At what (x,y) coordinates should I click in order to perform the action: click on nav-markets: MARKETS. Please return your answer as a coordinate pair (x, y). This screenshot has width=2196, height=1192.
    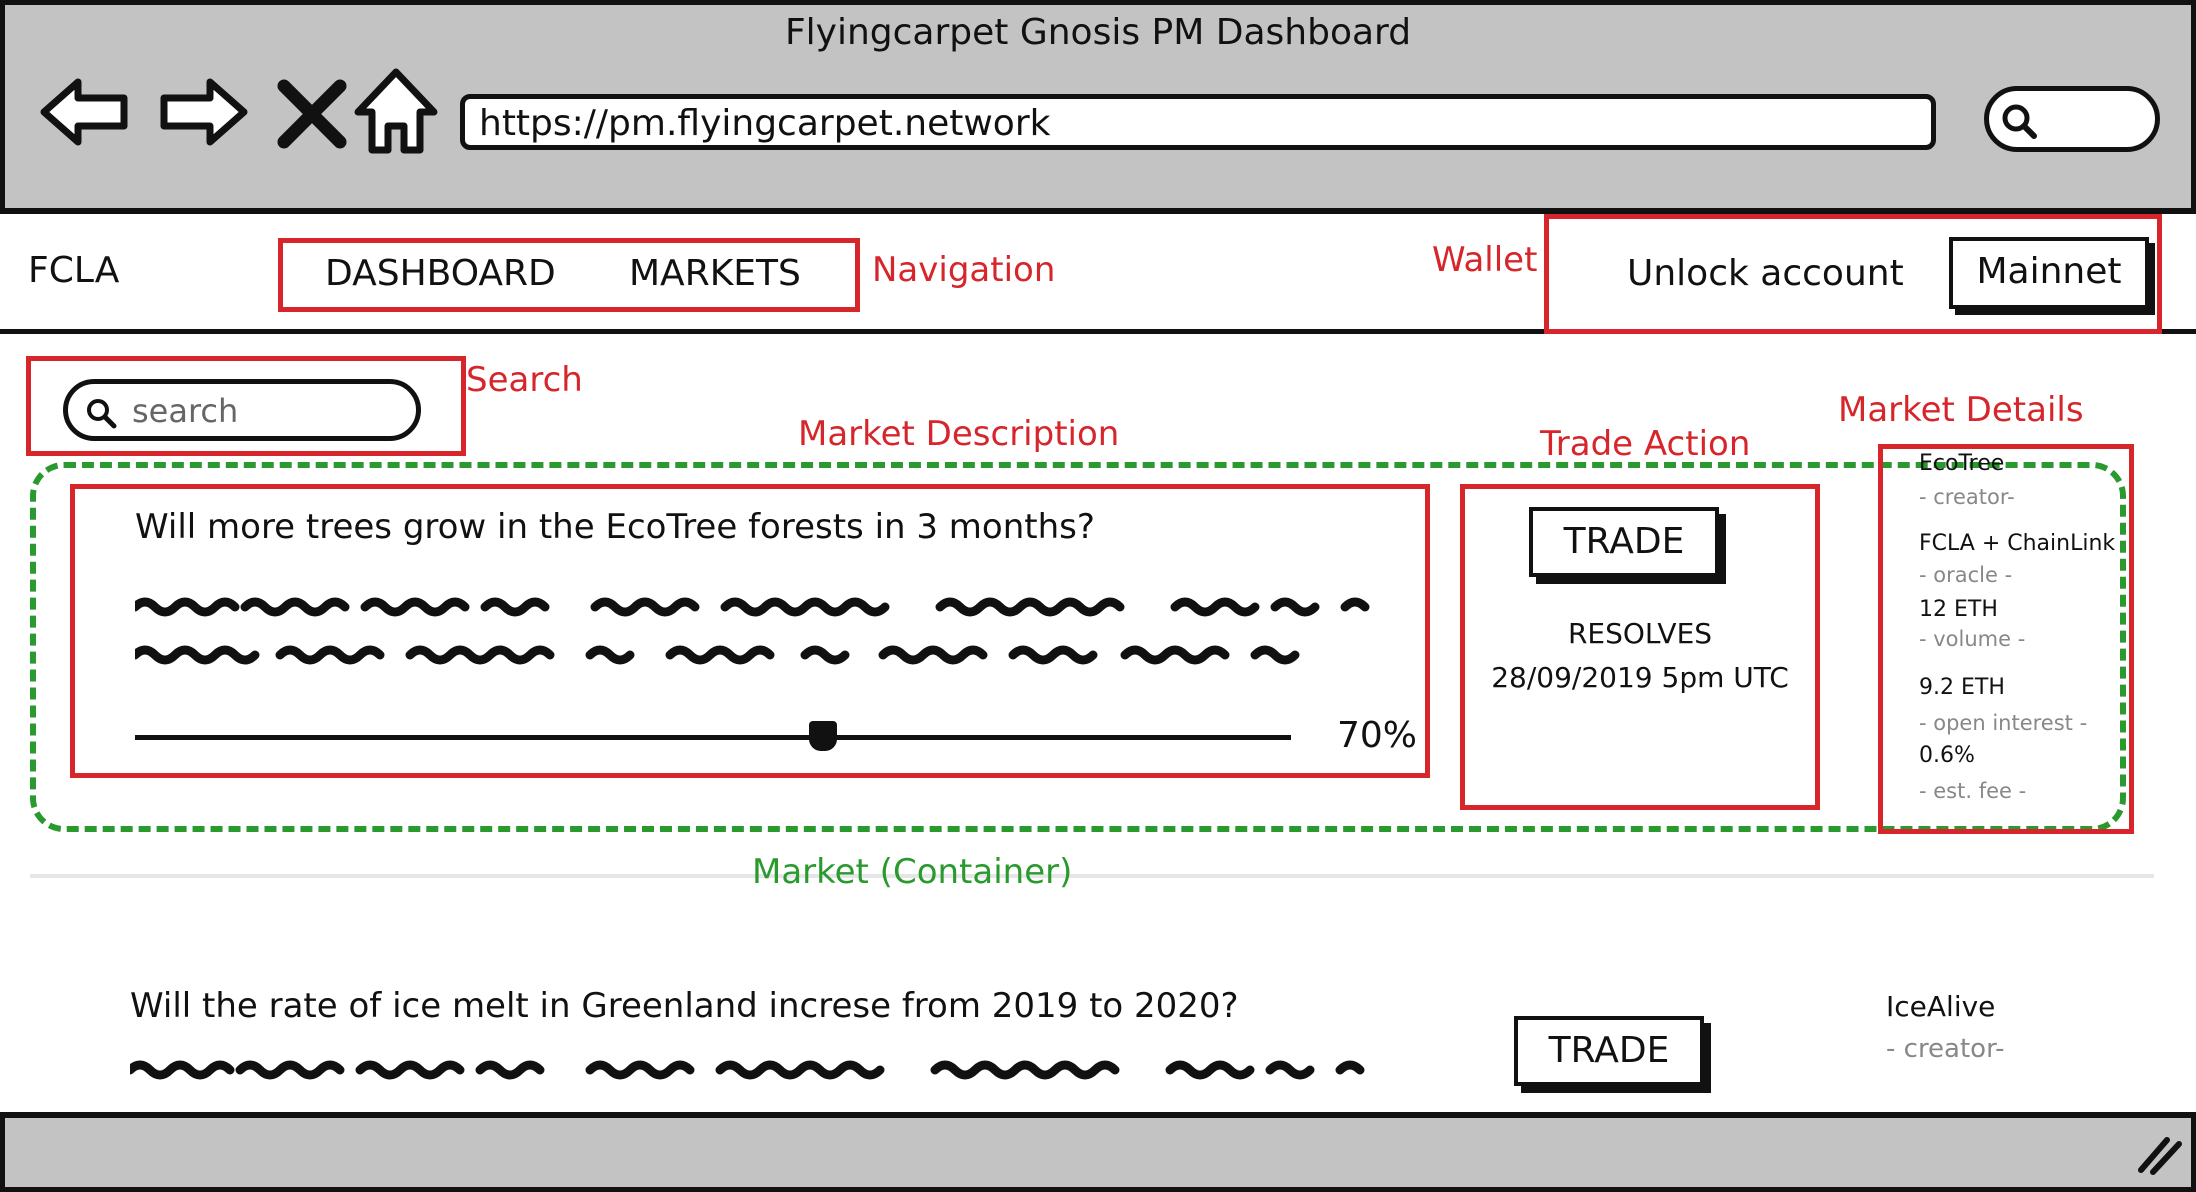
    Looking at the image, I should click on (715, 273).